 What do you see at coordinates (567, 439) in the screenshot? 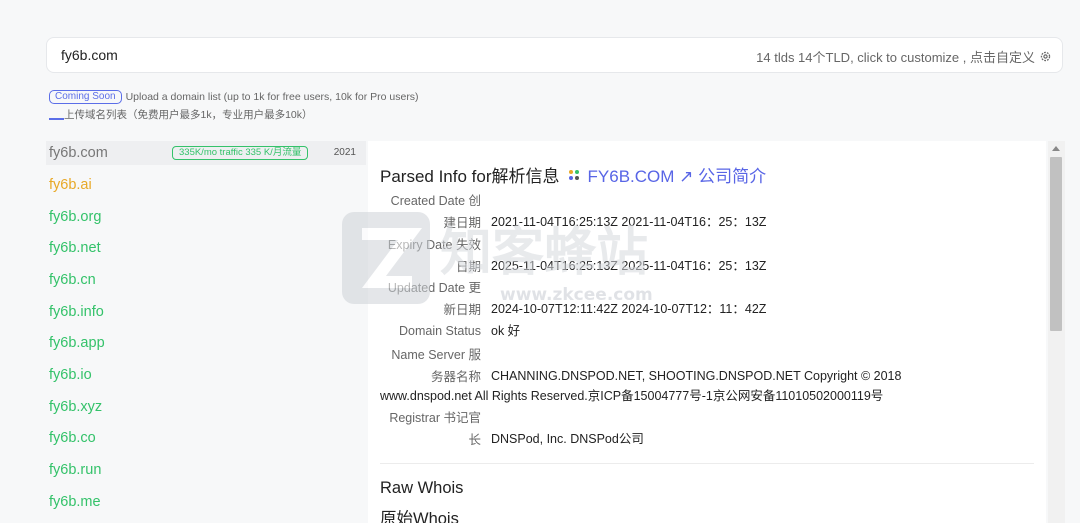
I see `info-value: DNSPod, Inc. DNSPod公司` at bounding box center [567, 439].